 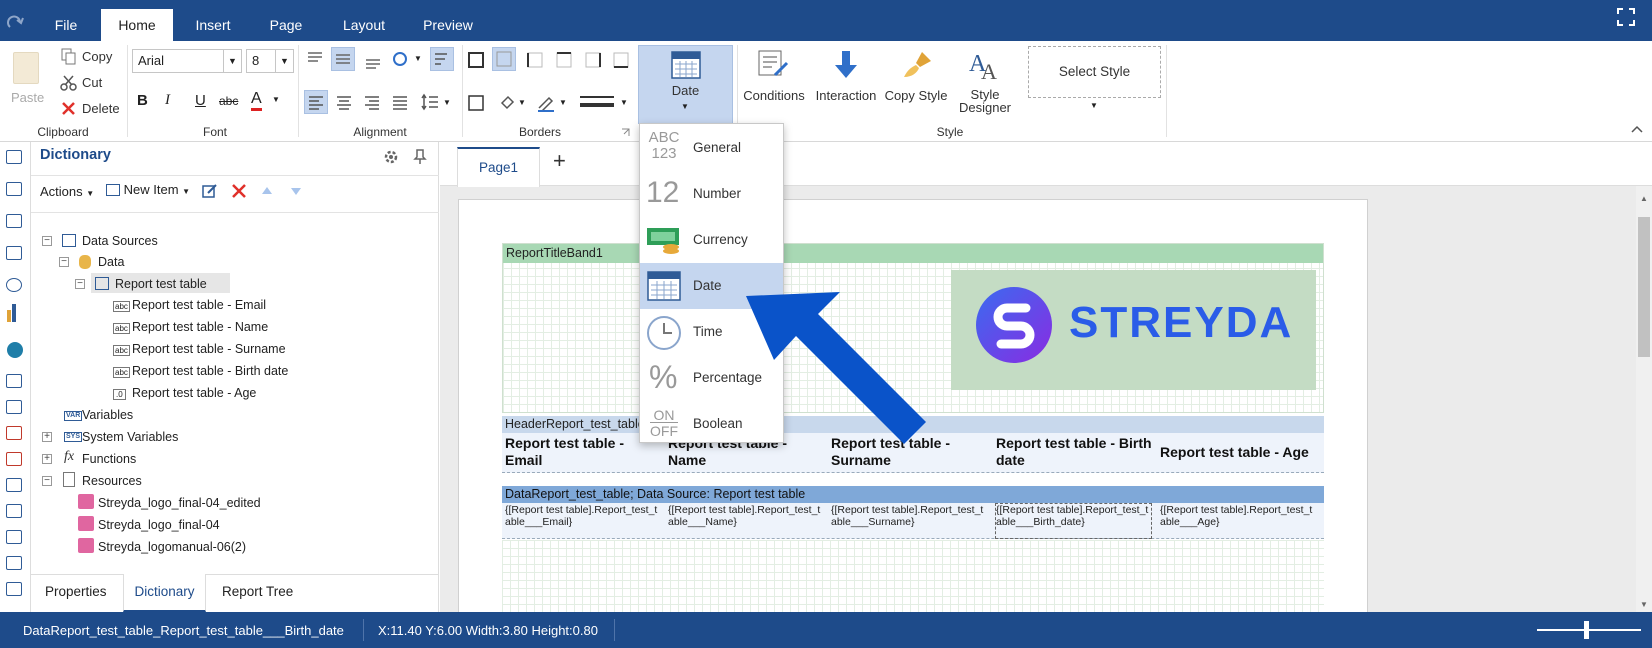 What do you see at coordinates (199, 305) in the screenshot?
I see `tree-item-column: Report test table - Email` at bounding box center [199, 305].